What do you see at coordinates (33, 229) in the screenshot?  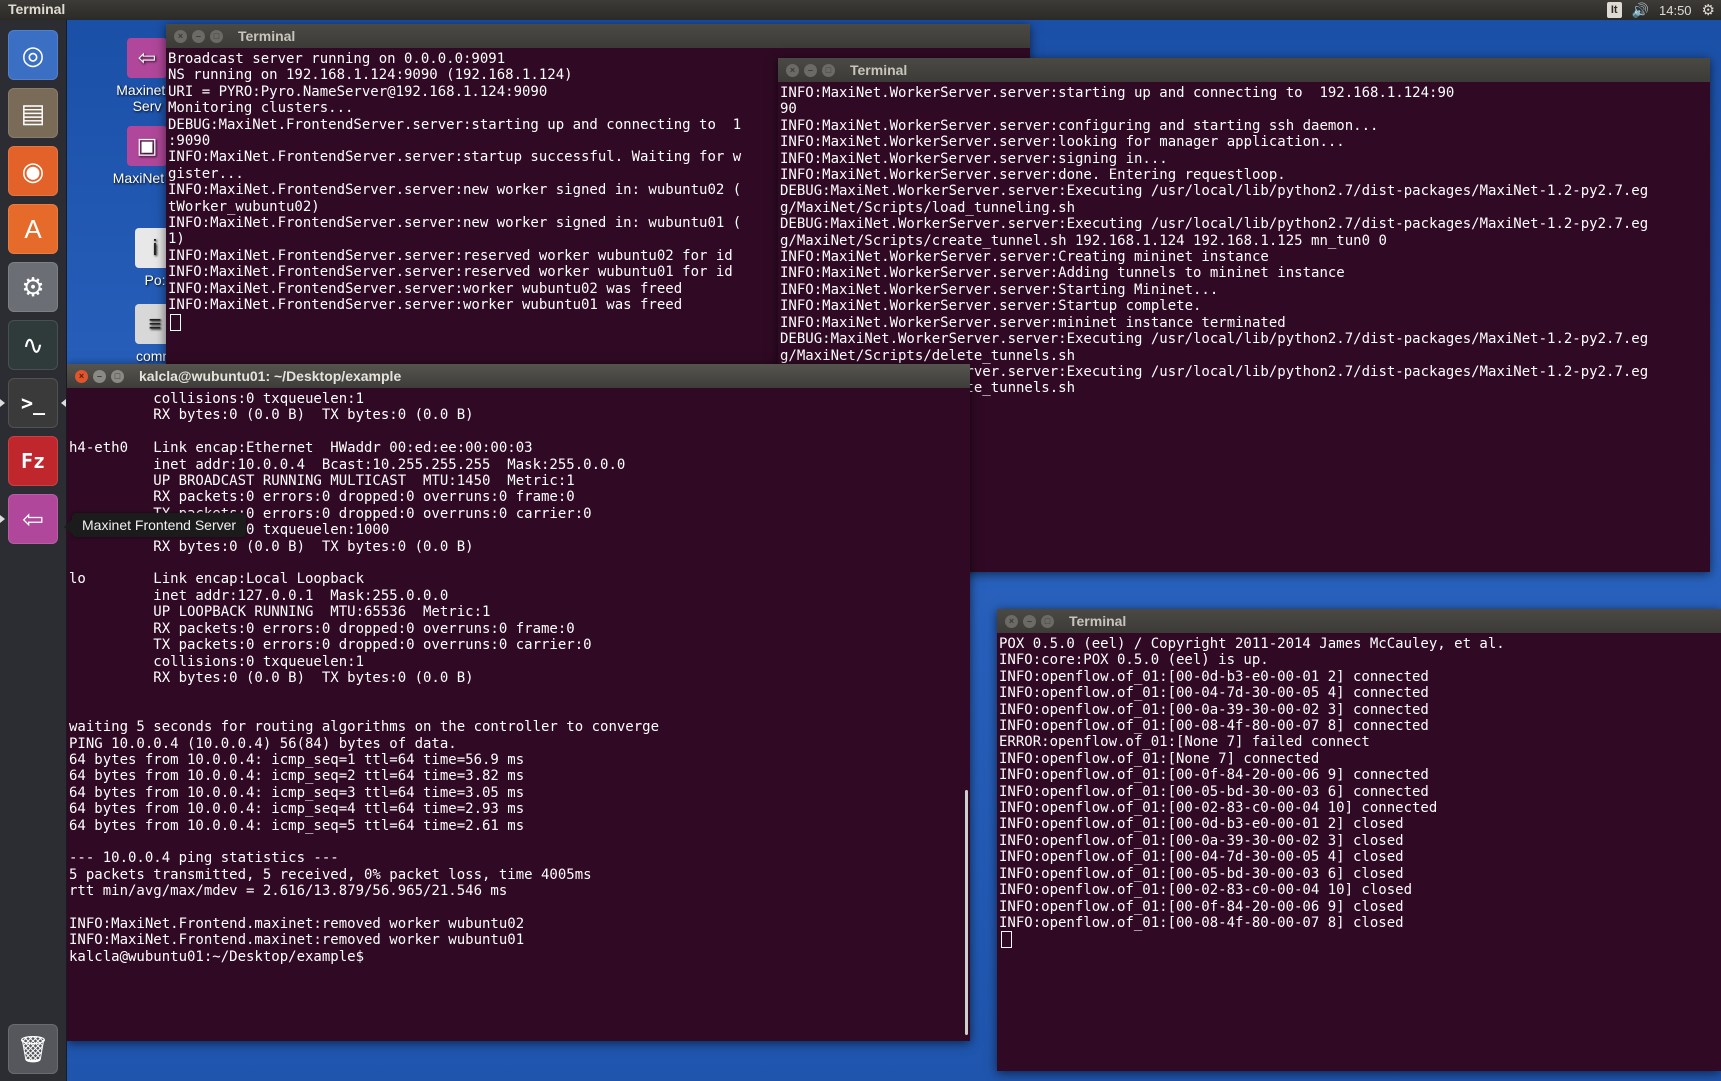 I see `software-center-icon: A` at bounding box center [33, 229].